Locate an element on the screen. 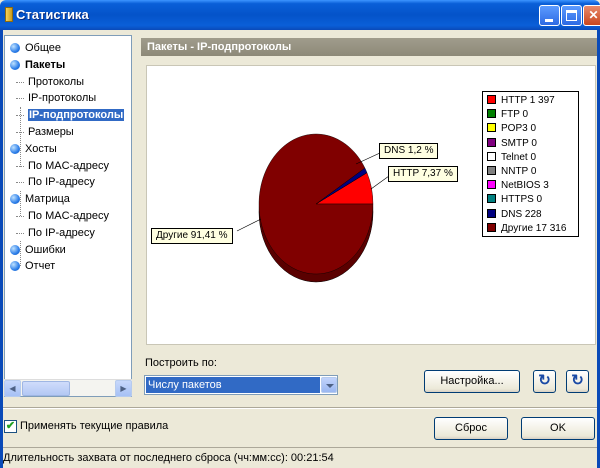  scroll-left-button: ◀ is located at coordinates (12, 388).